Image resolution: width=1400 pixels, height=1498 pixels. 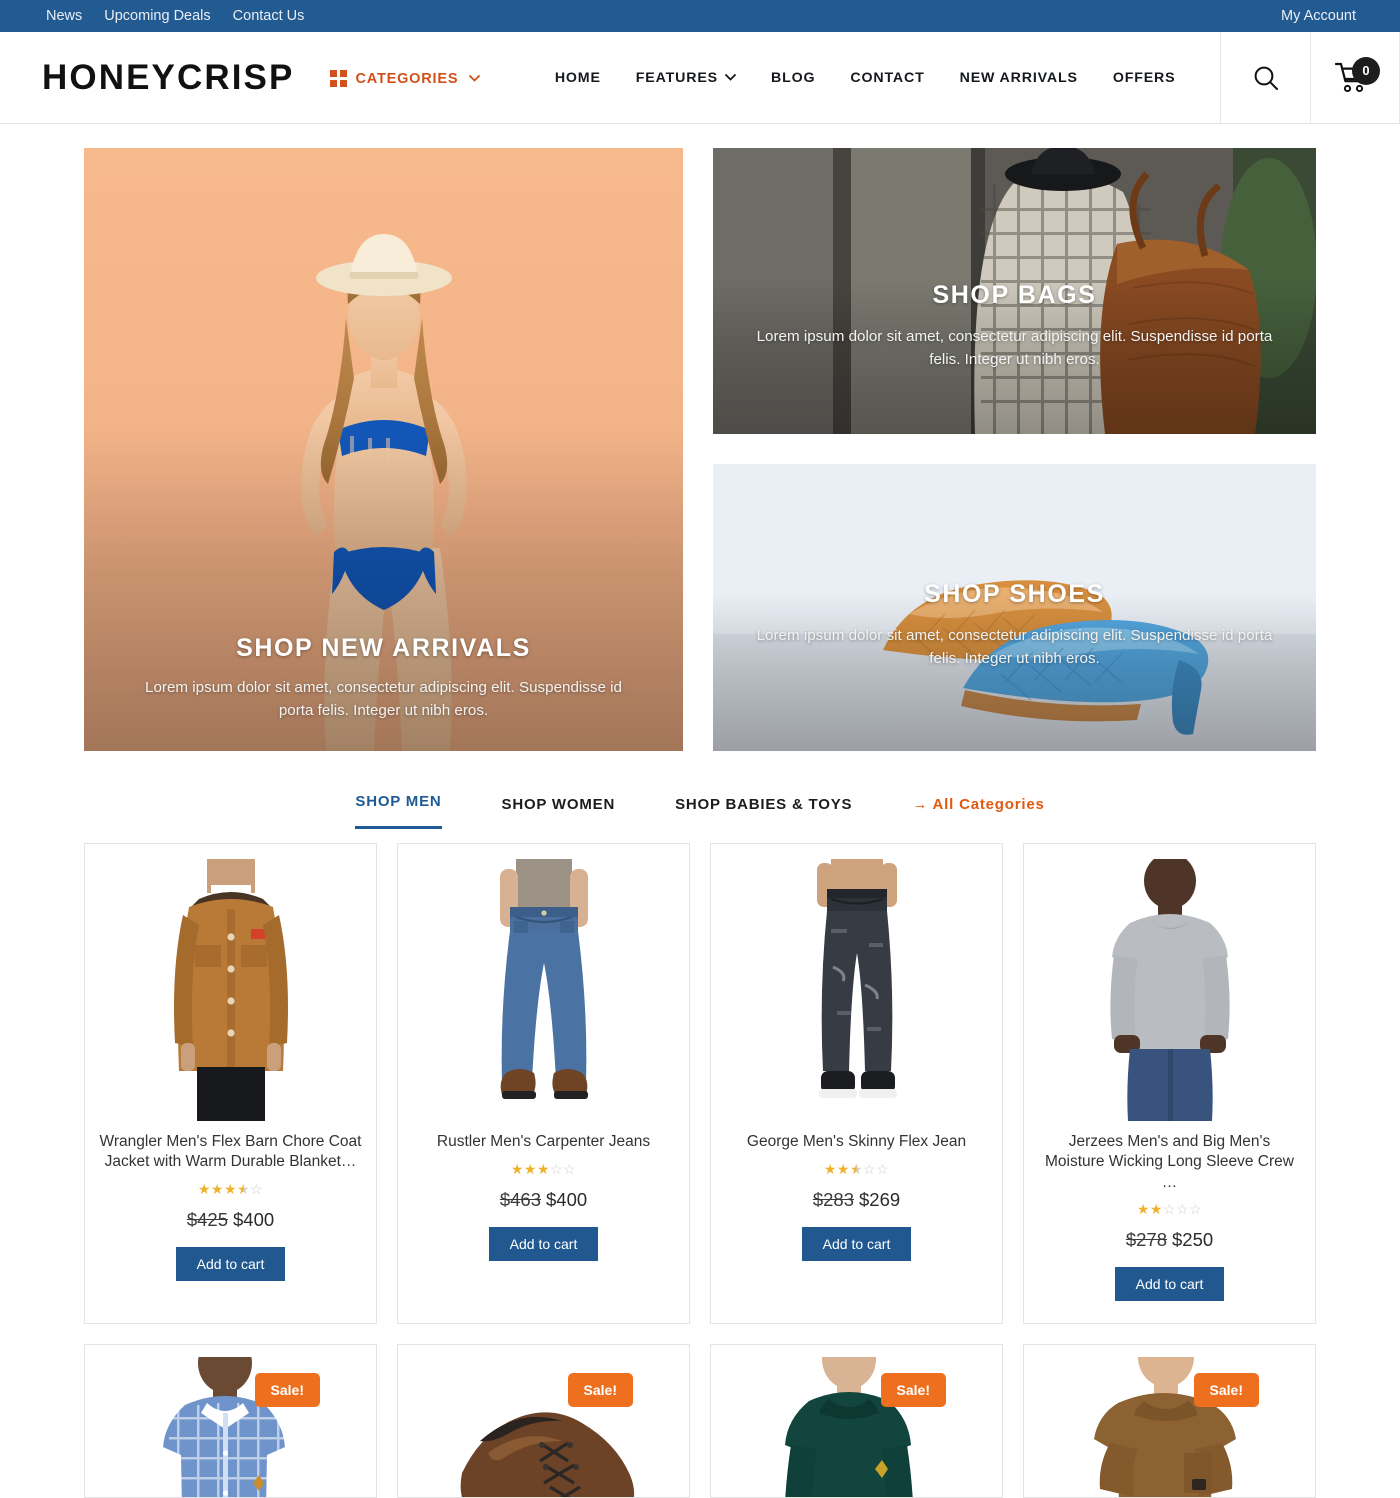 I want to click on cart-icon: 0, so click(x=1357, y=75).